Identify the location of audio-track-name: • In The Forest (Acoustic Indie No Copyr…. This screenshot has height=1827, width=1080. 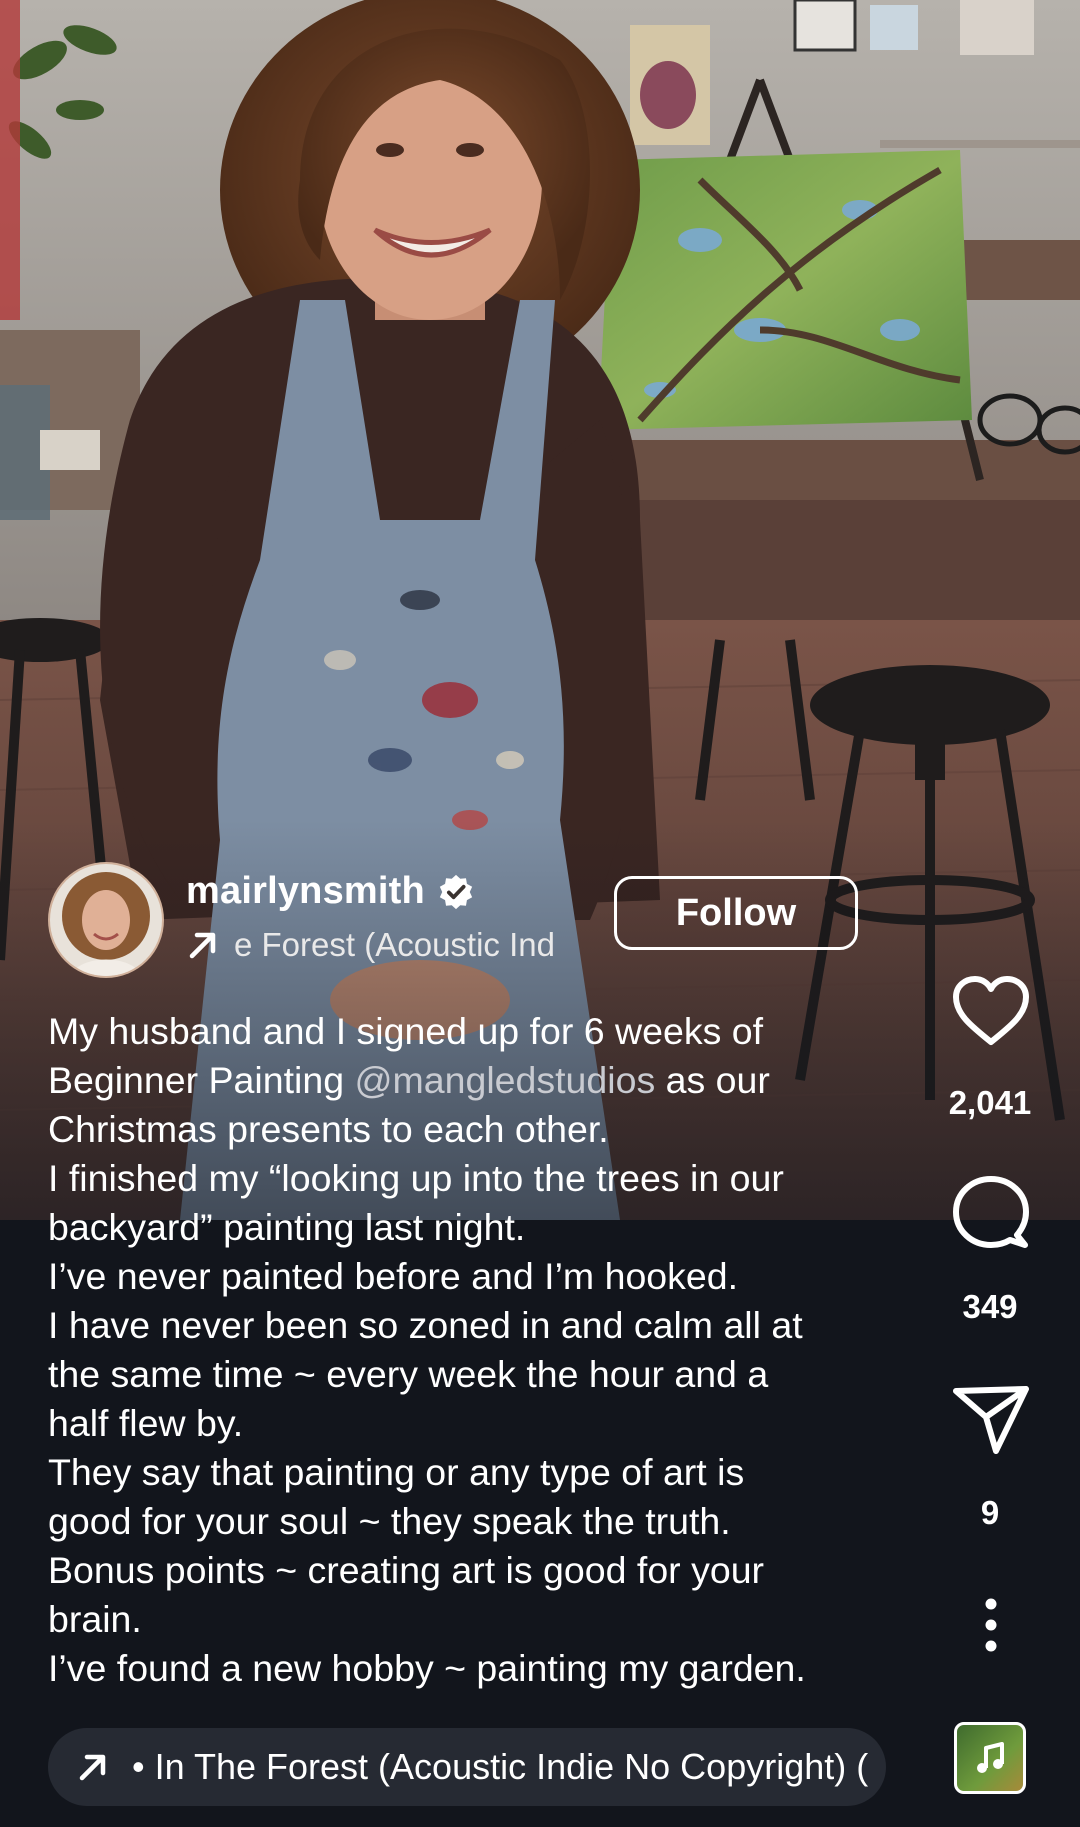
(500, 1766).